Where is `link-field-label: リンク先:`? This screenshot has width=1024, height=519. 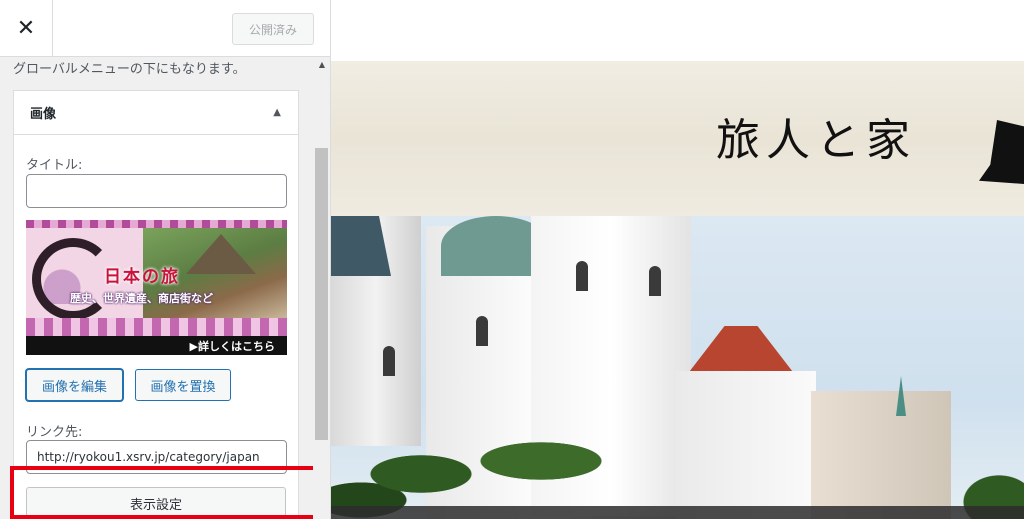 link-field-label: リンク先: is located at coordinates (54, 432).